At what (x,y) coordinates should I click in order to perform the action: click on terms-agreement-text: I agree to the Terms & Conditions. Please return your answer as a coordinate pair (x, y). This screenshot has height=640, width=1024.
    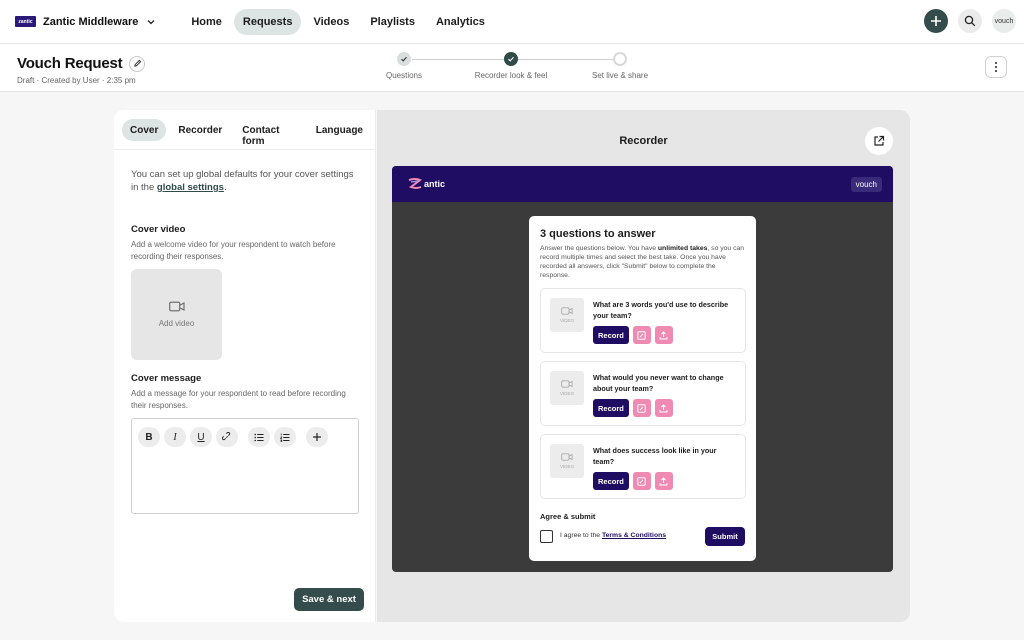
    Looking at the image, I should click on (613, 535).